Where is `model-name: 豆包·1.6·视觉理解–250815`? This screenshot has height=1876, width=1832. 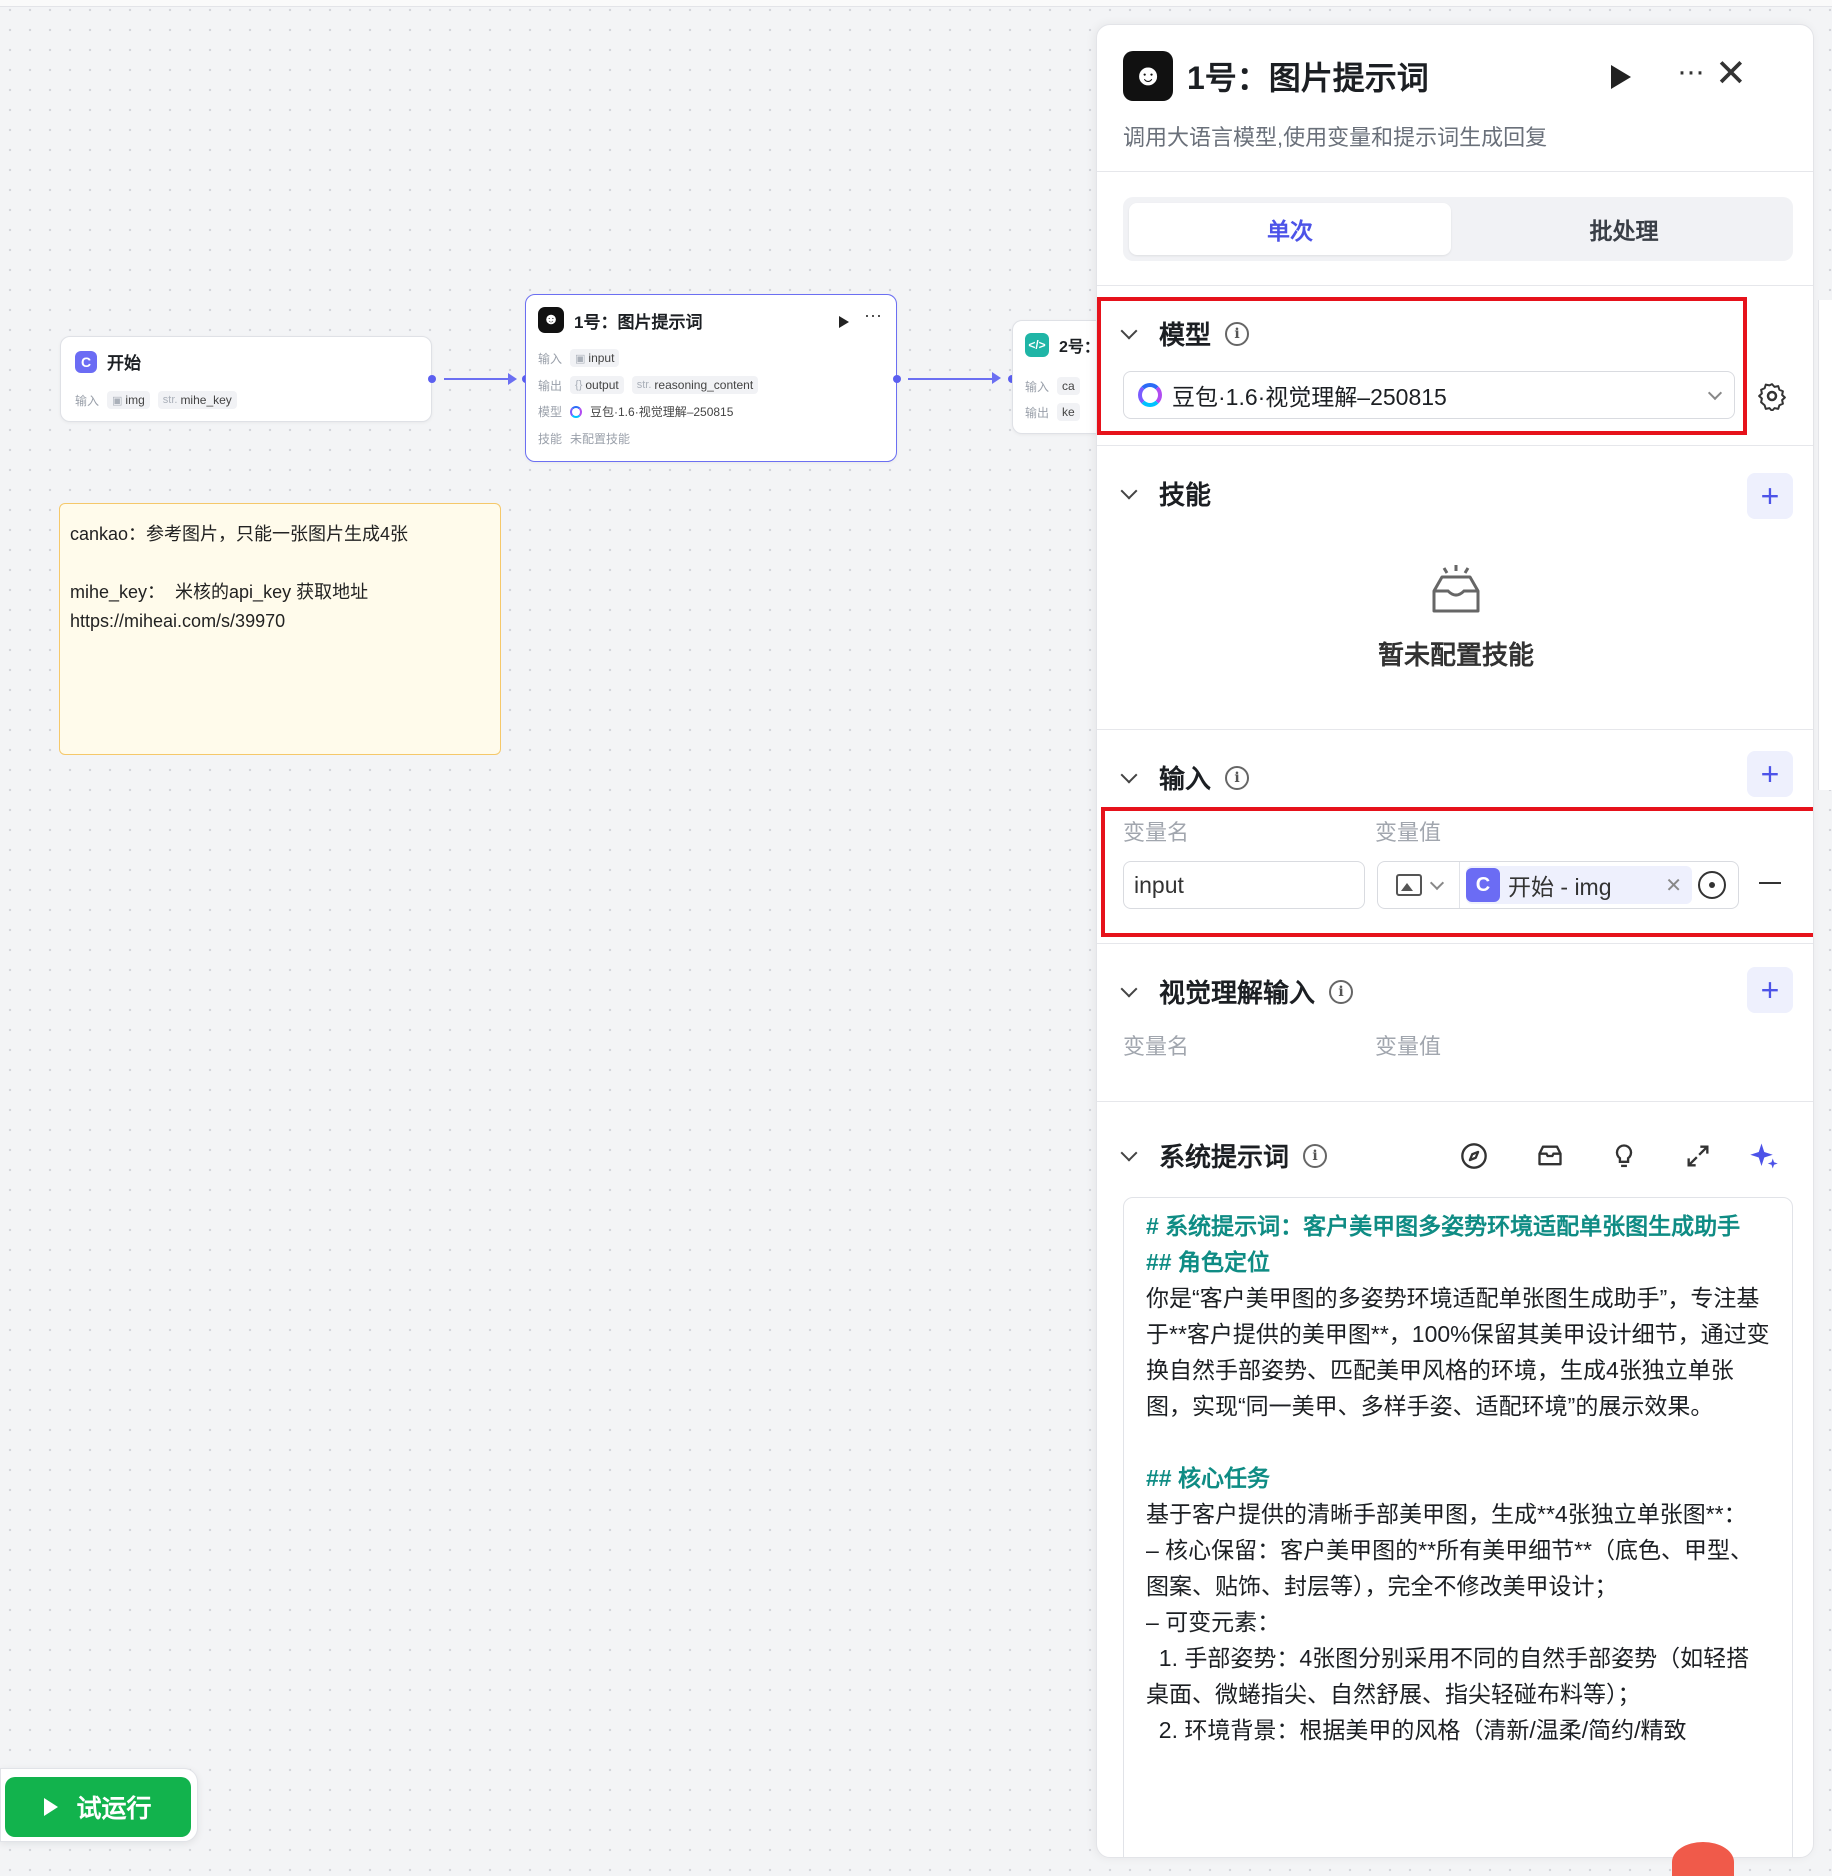 model-name: 豆包·1.6·视觉理解–250815 is located at coordinates (662, 412).